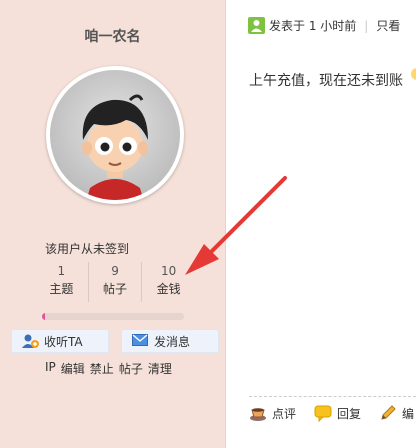 The width and height of the screenshot is (416, 448). What do you see at coordinates (236, 225) in the screenshot?
I see `red-annotation-arrow` at bounding box center [236, 225].